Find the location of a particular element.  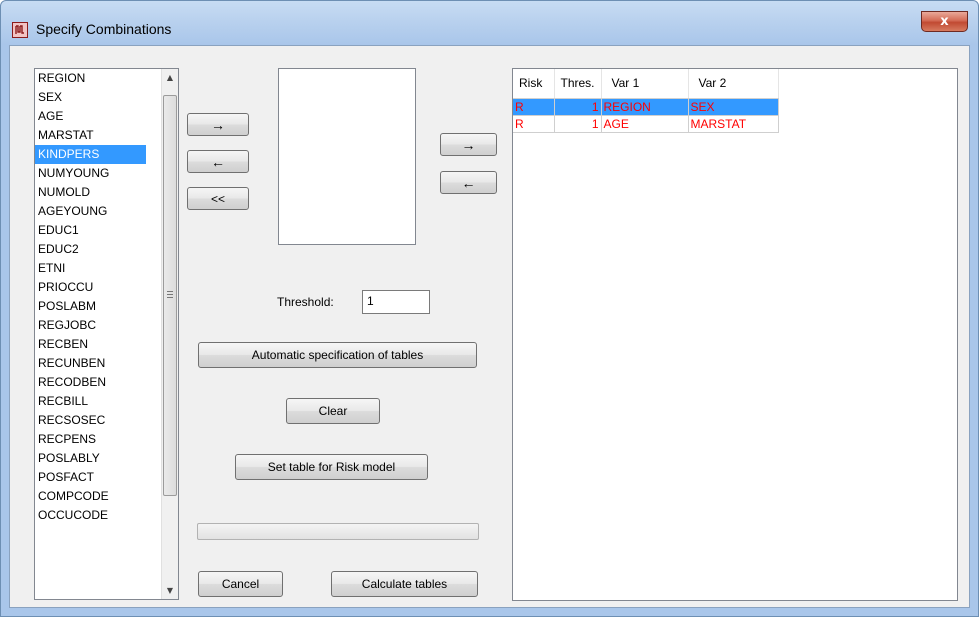

cancel-button: Cancel is located at coordinates (240, 584).